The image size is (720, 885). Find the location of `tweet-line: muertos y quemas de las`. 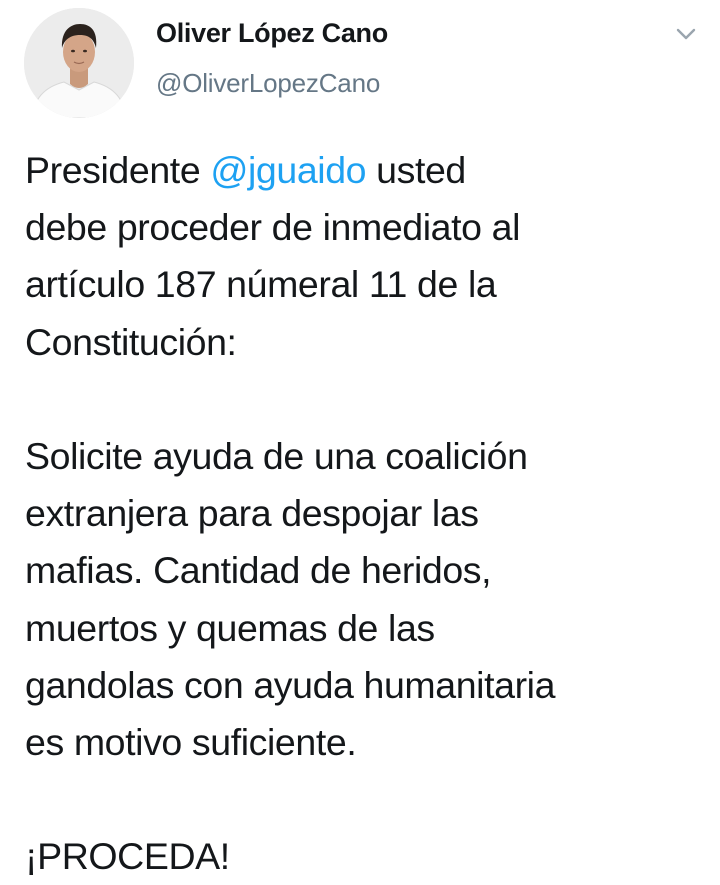

tweet-line: muertos y quemas de las is located at coordinates (230, 627).